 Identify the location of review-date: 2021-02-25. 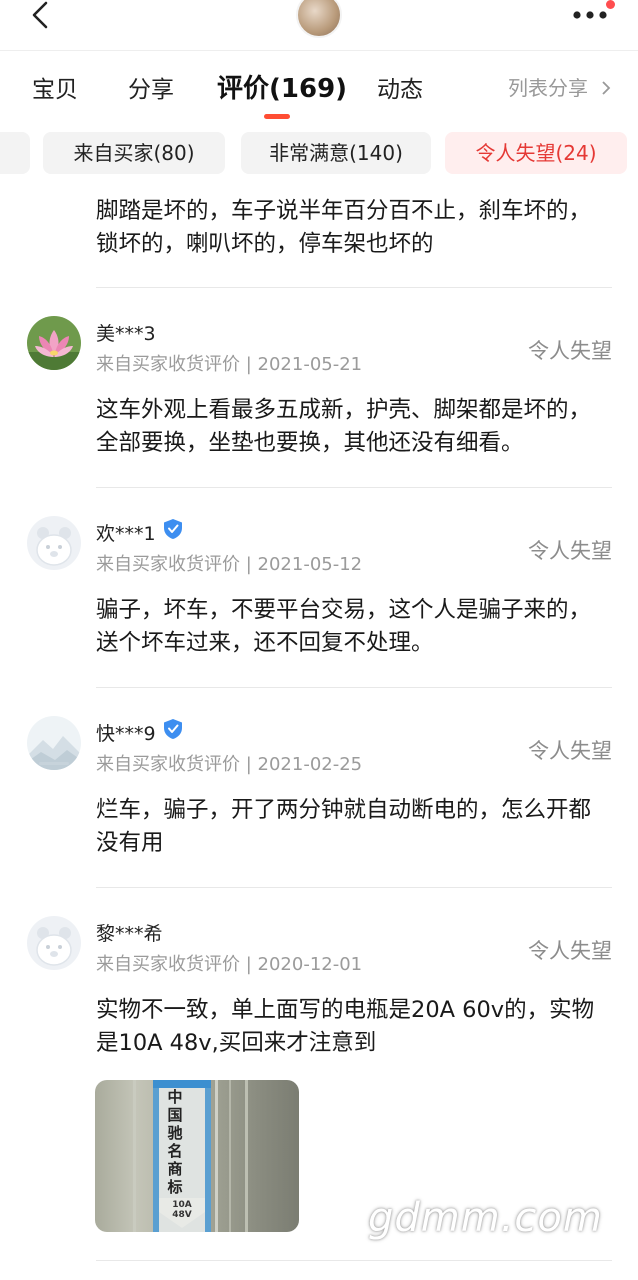
(310, 764).